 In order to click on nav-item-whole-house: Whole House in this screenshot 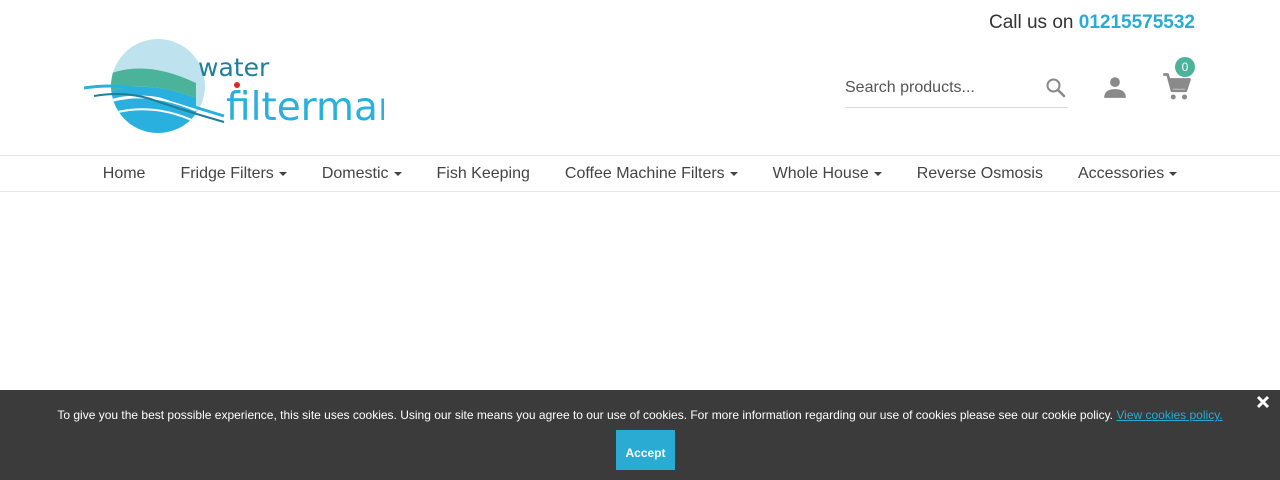, I will do `click(827, 174)`.